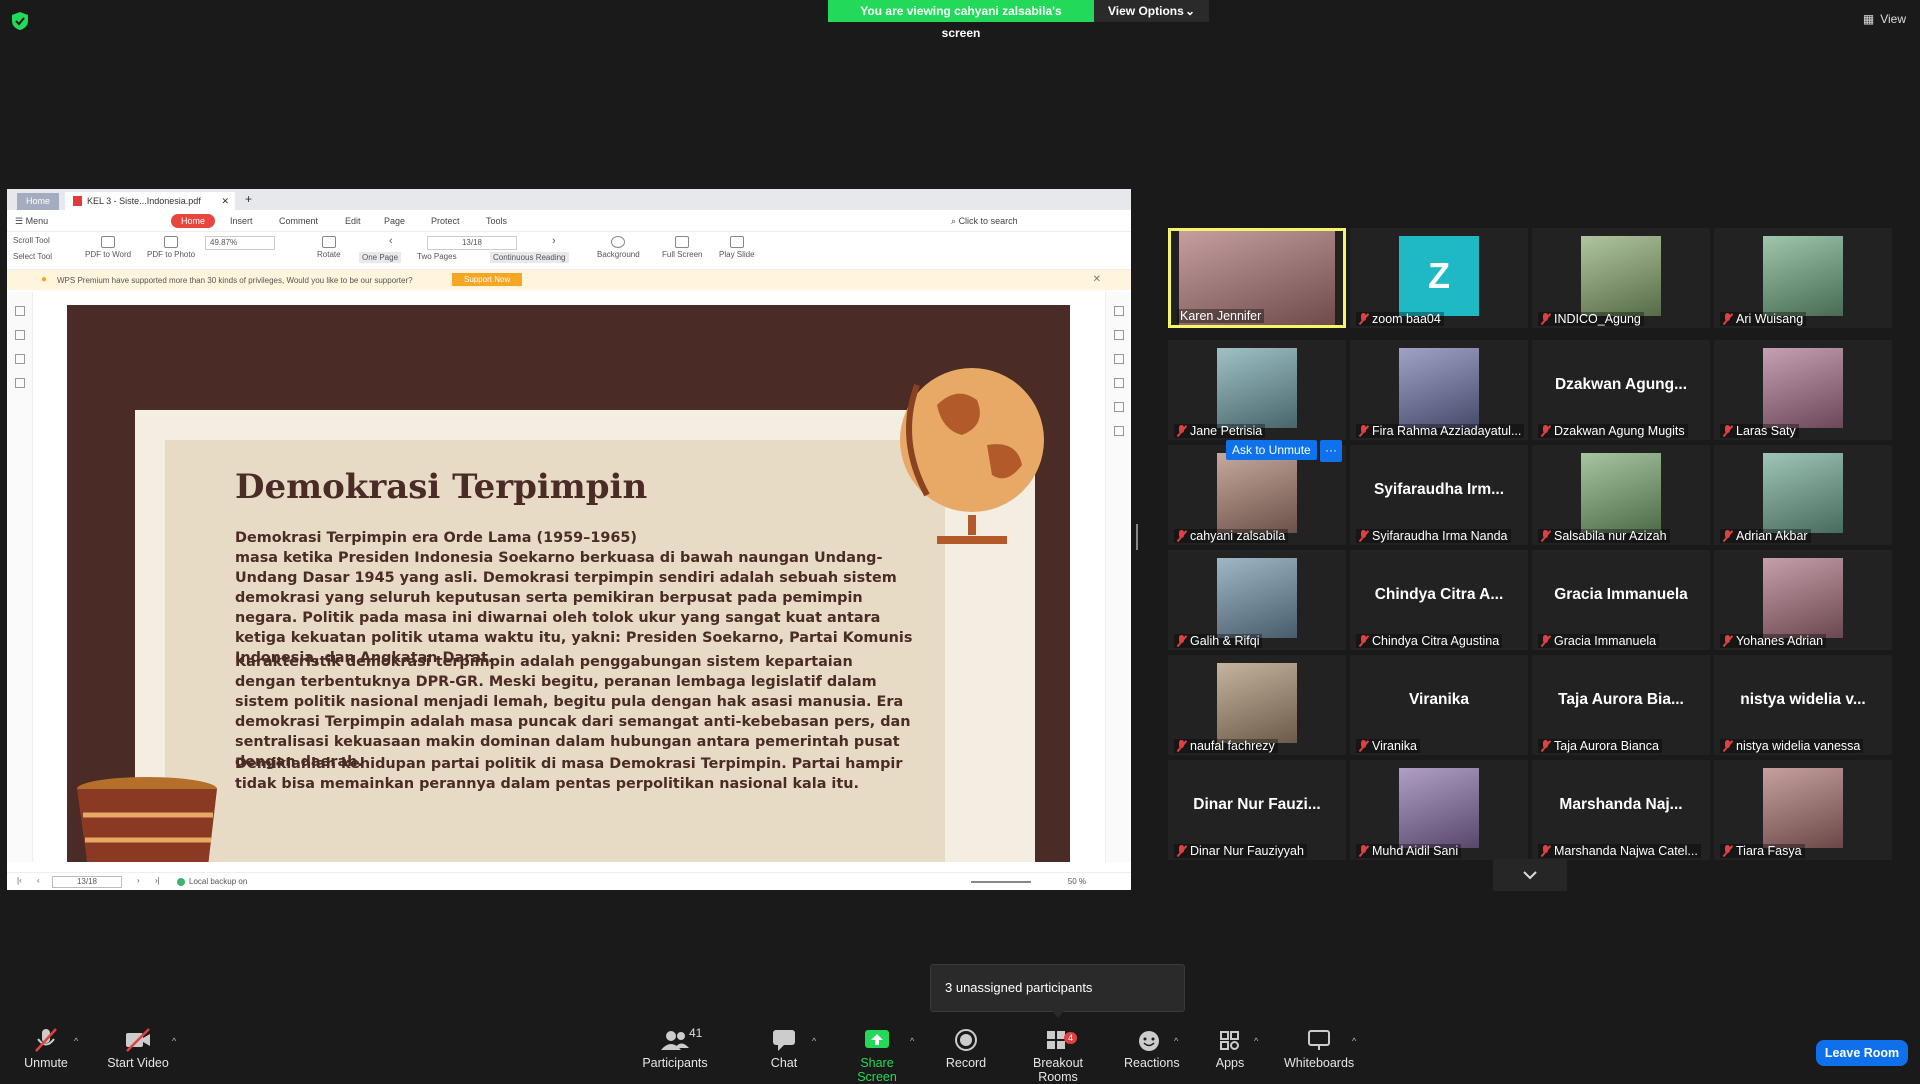 Image resolution: width=1920 pixels, height=1084 pixels. I want to click on background-button: Background, so click(618, 247).